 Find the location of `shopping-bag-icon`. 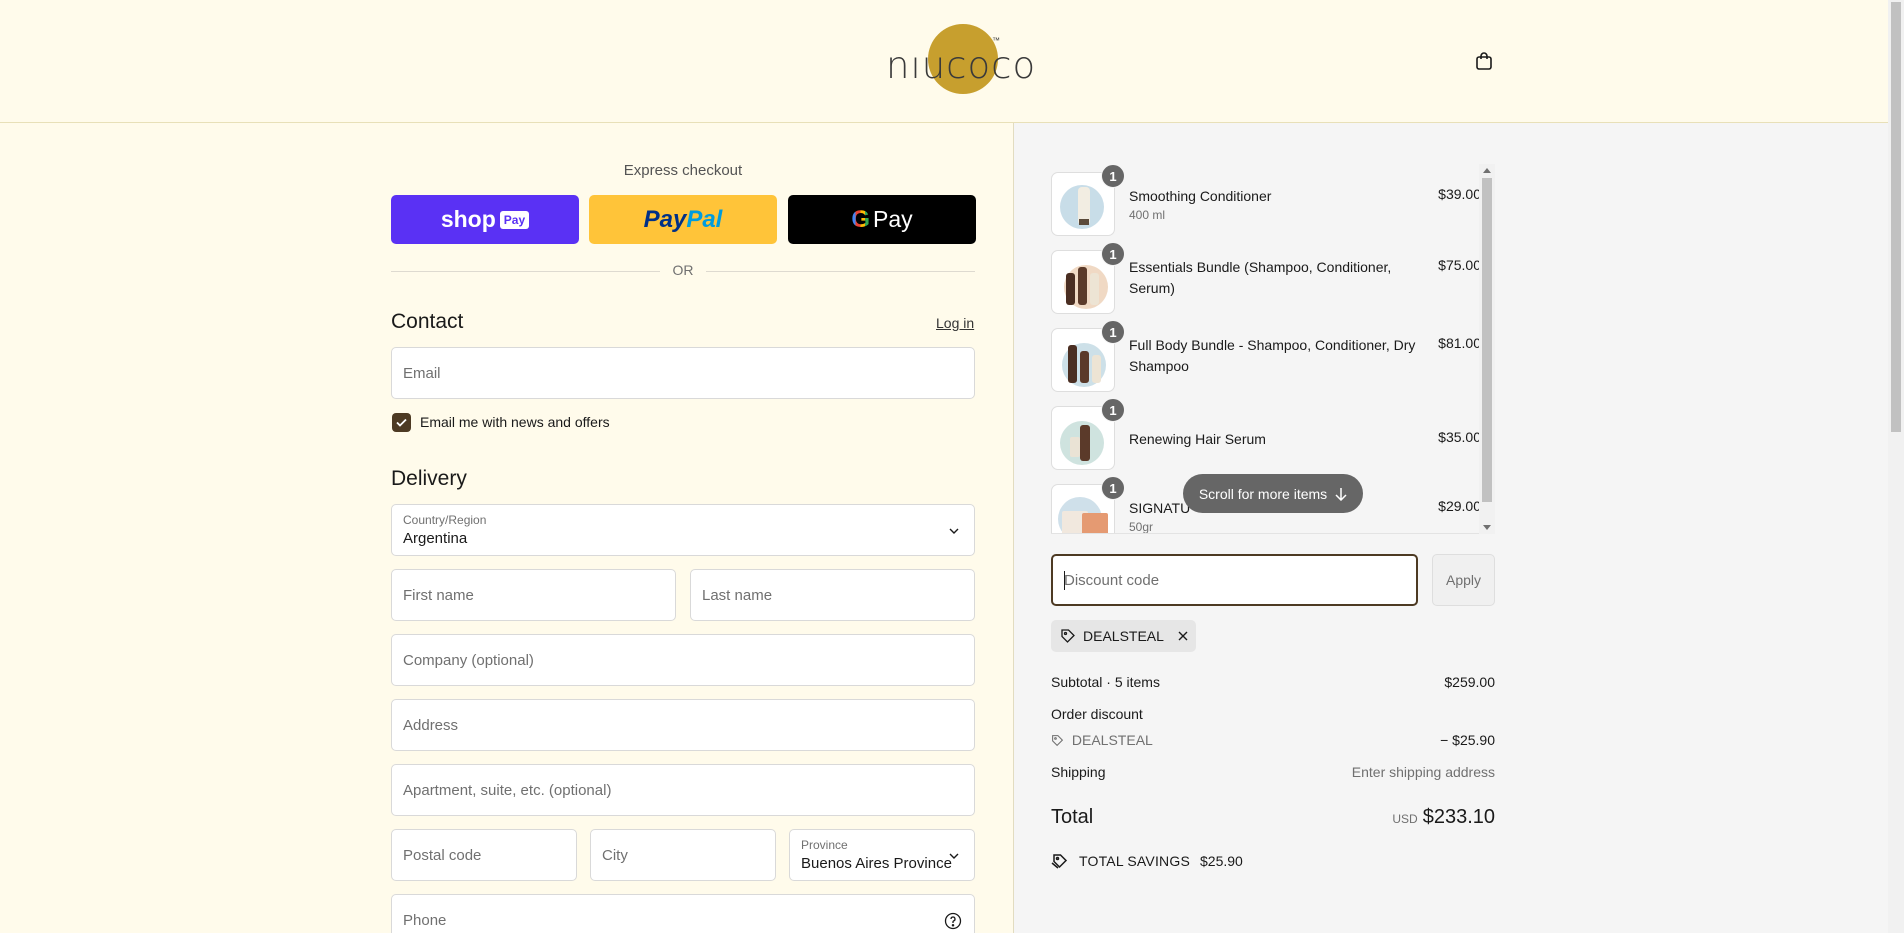

shopping-bag-icon is located at coordinates (1484, 61).